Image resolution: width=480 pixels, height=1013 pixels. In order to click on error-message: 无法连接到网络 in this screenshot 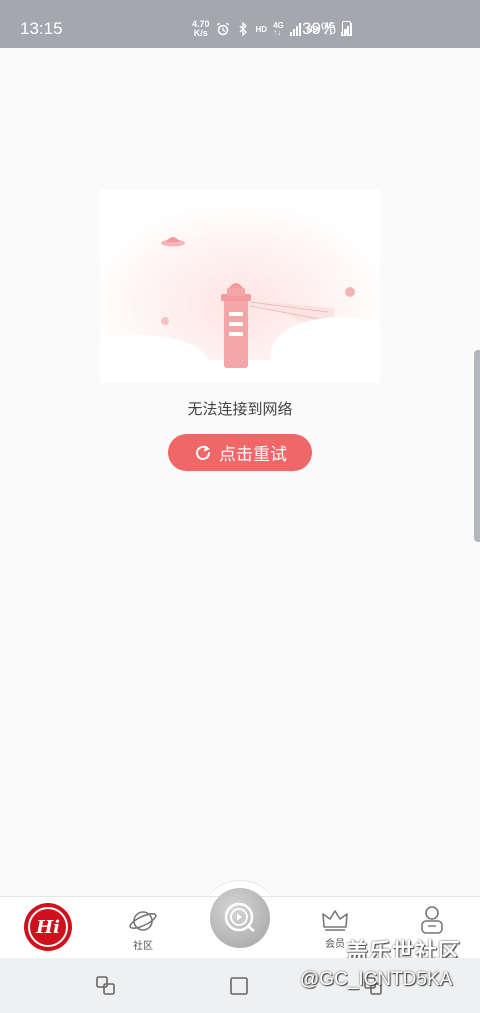, I will do `click(240, 409)`.